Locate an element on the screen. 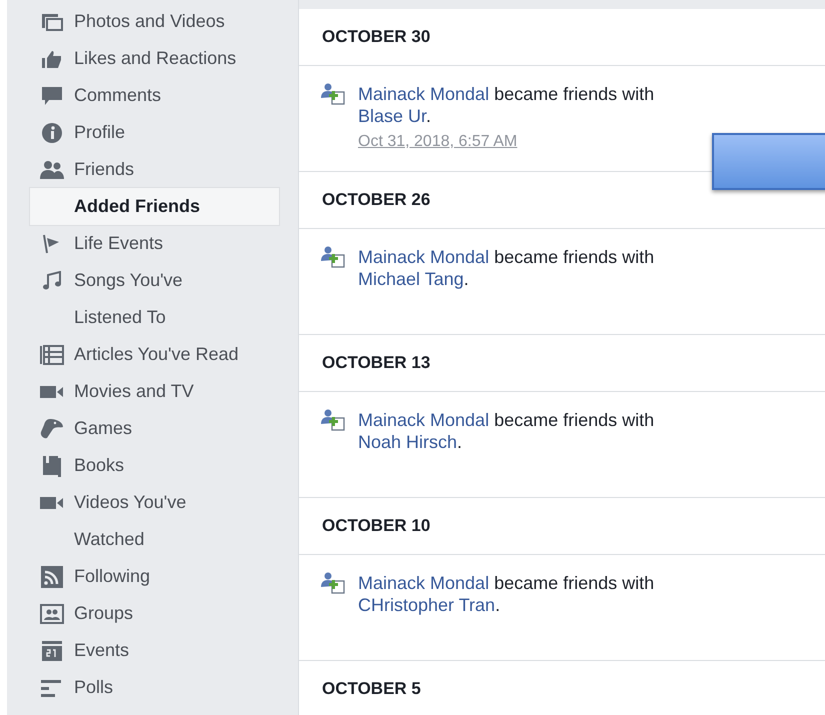  sidebar-item: Games is located at coordinates (154, 428).